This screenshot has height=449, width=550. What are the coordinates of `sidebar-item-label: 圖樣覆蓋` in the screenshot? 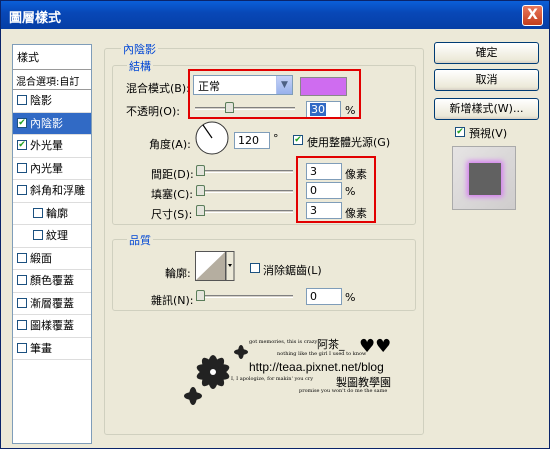 It's located at (52, 325).